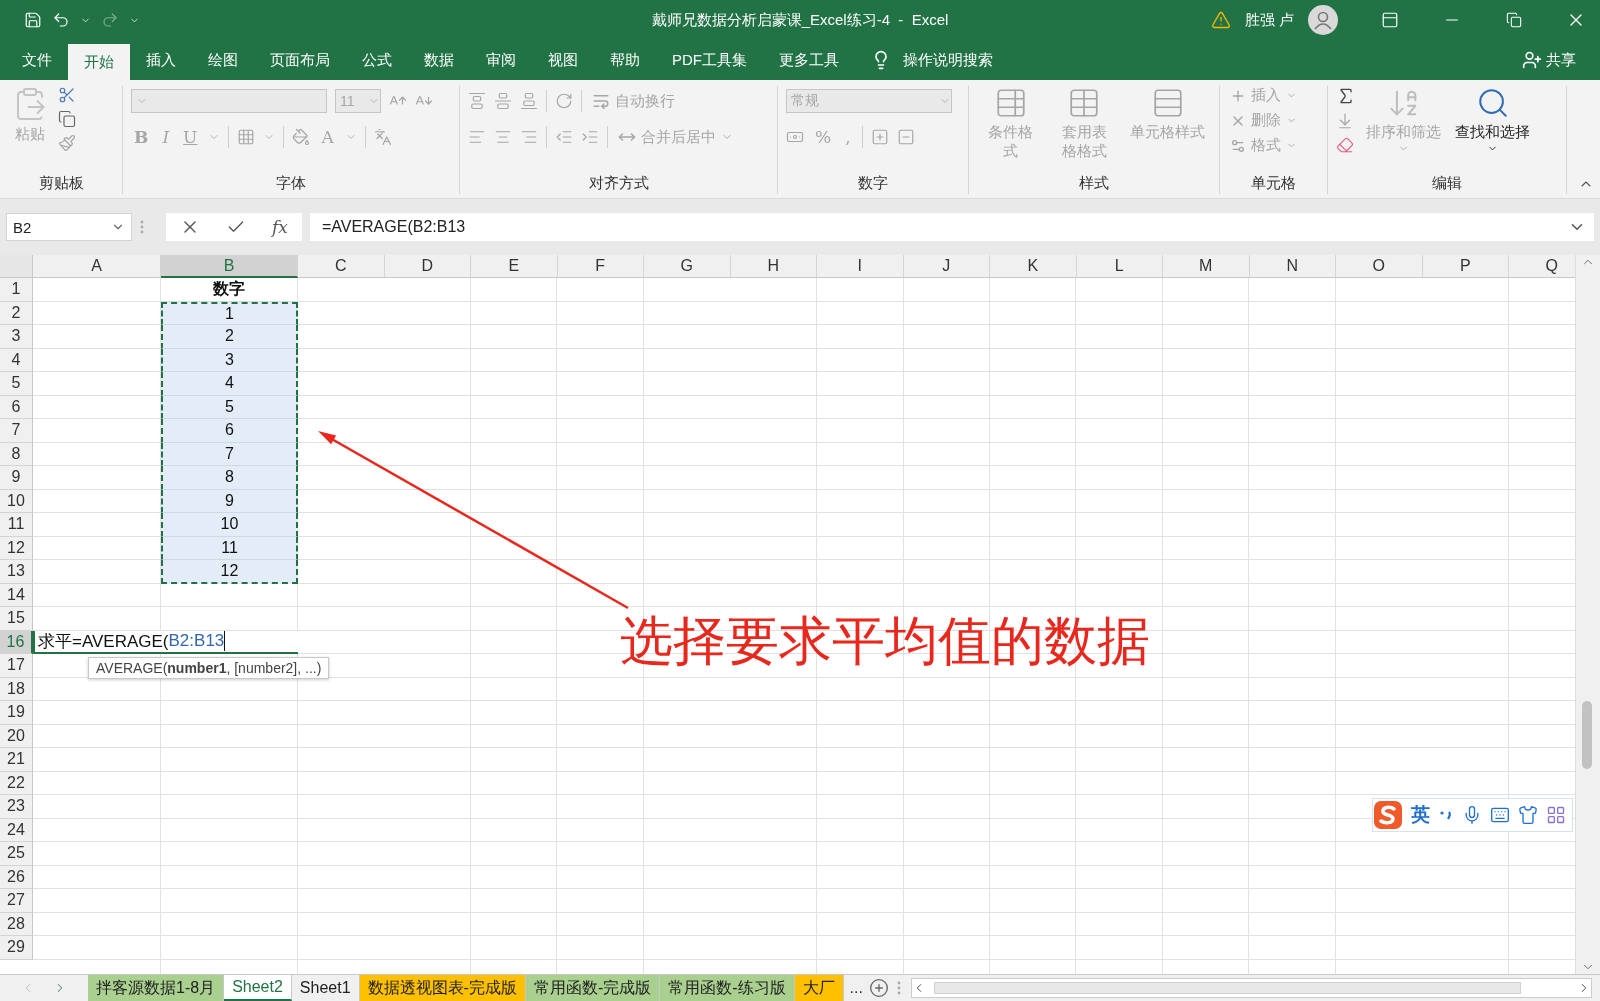 Image resolution: width=1600 pixels, height=1001 pixels. What do you see at coordinates (16, 407) in the screenshot?
I see `row-header: 6` at bounding box center [16, 407].